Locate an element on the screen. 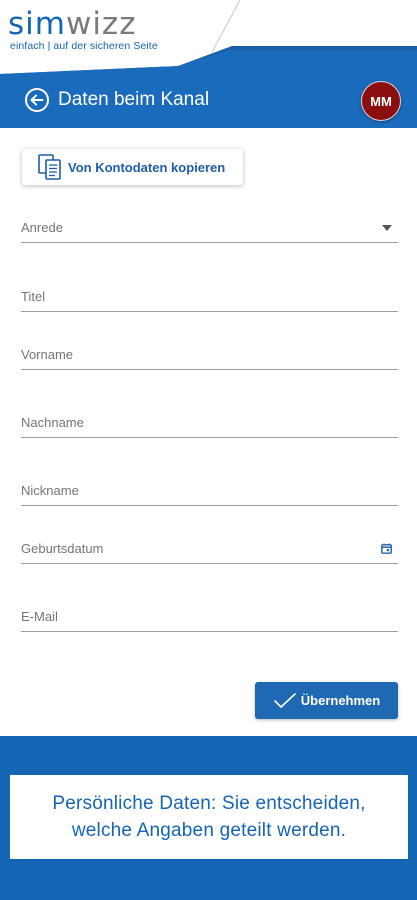 The height and width of the screenshot is (900, 417). last-name-field: Nachname is located at coordinates (209, 420).